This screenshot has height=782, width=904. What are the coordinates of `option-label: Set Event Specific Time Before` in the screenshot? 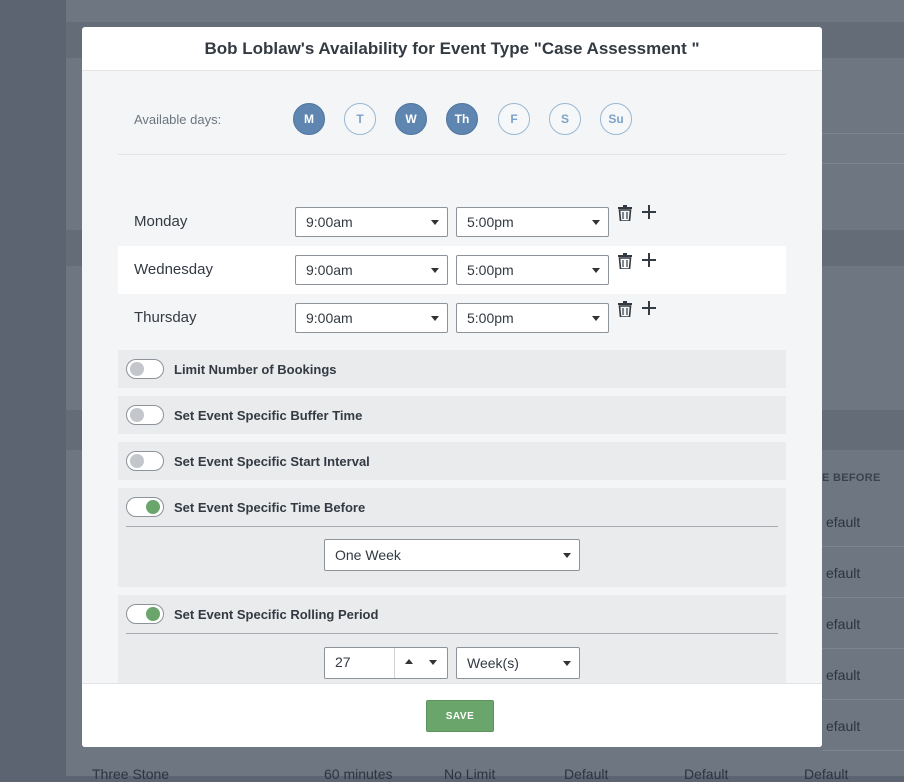 It's located at (270, 507).